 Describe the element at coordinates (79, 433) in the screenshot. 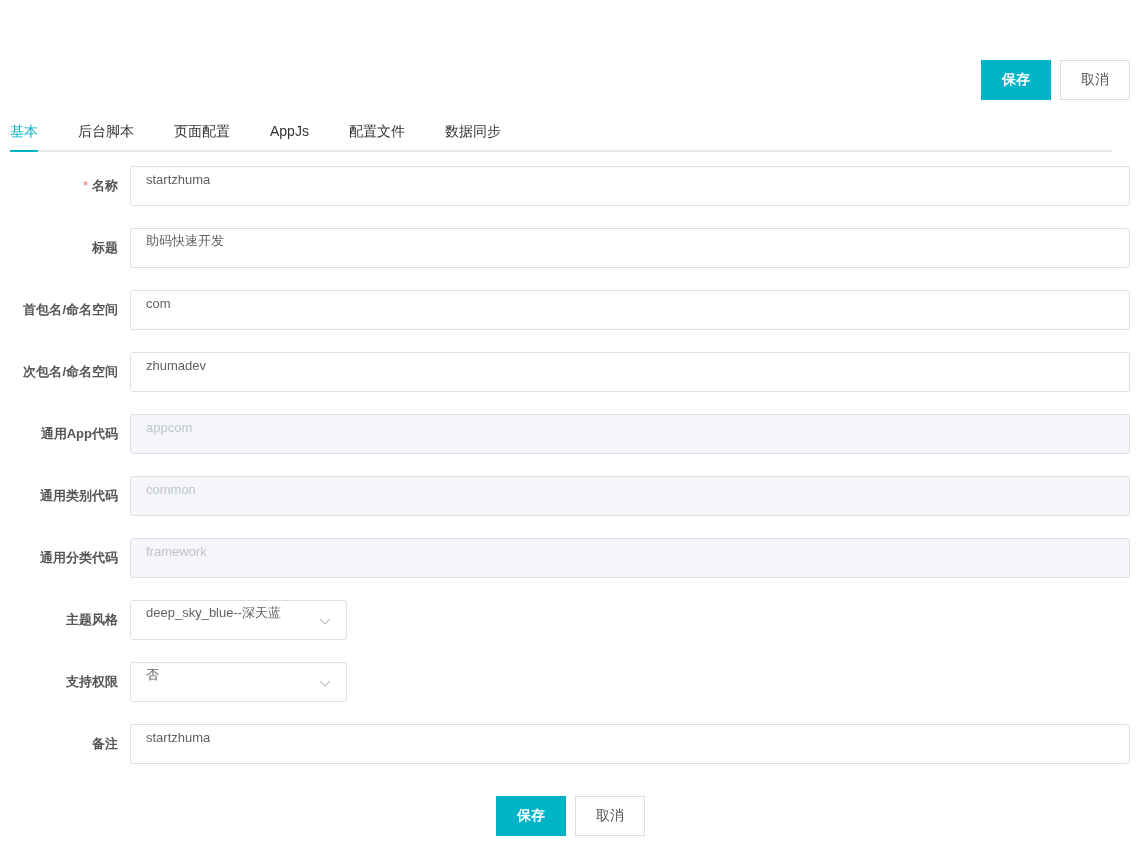

I see `field-label: 通用App代码` at that location.